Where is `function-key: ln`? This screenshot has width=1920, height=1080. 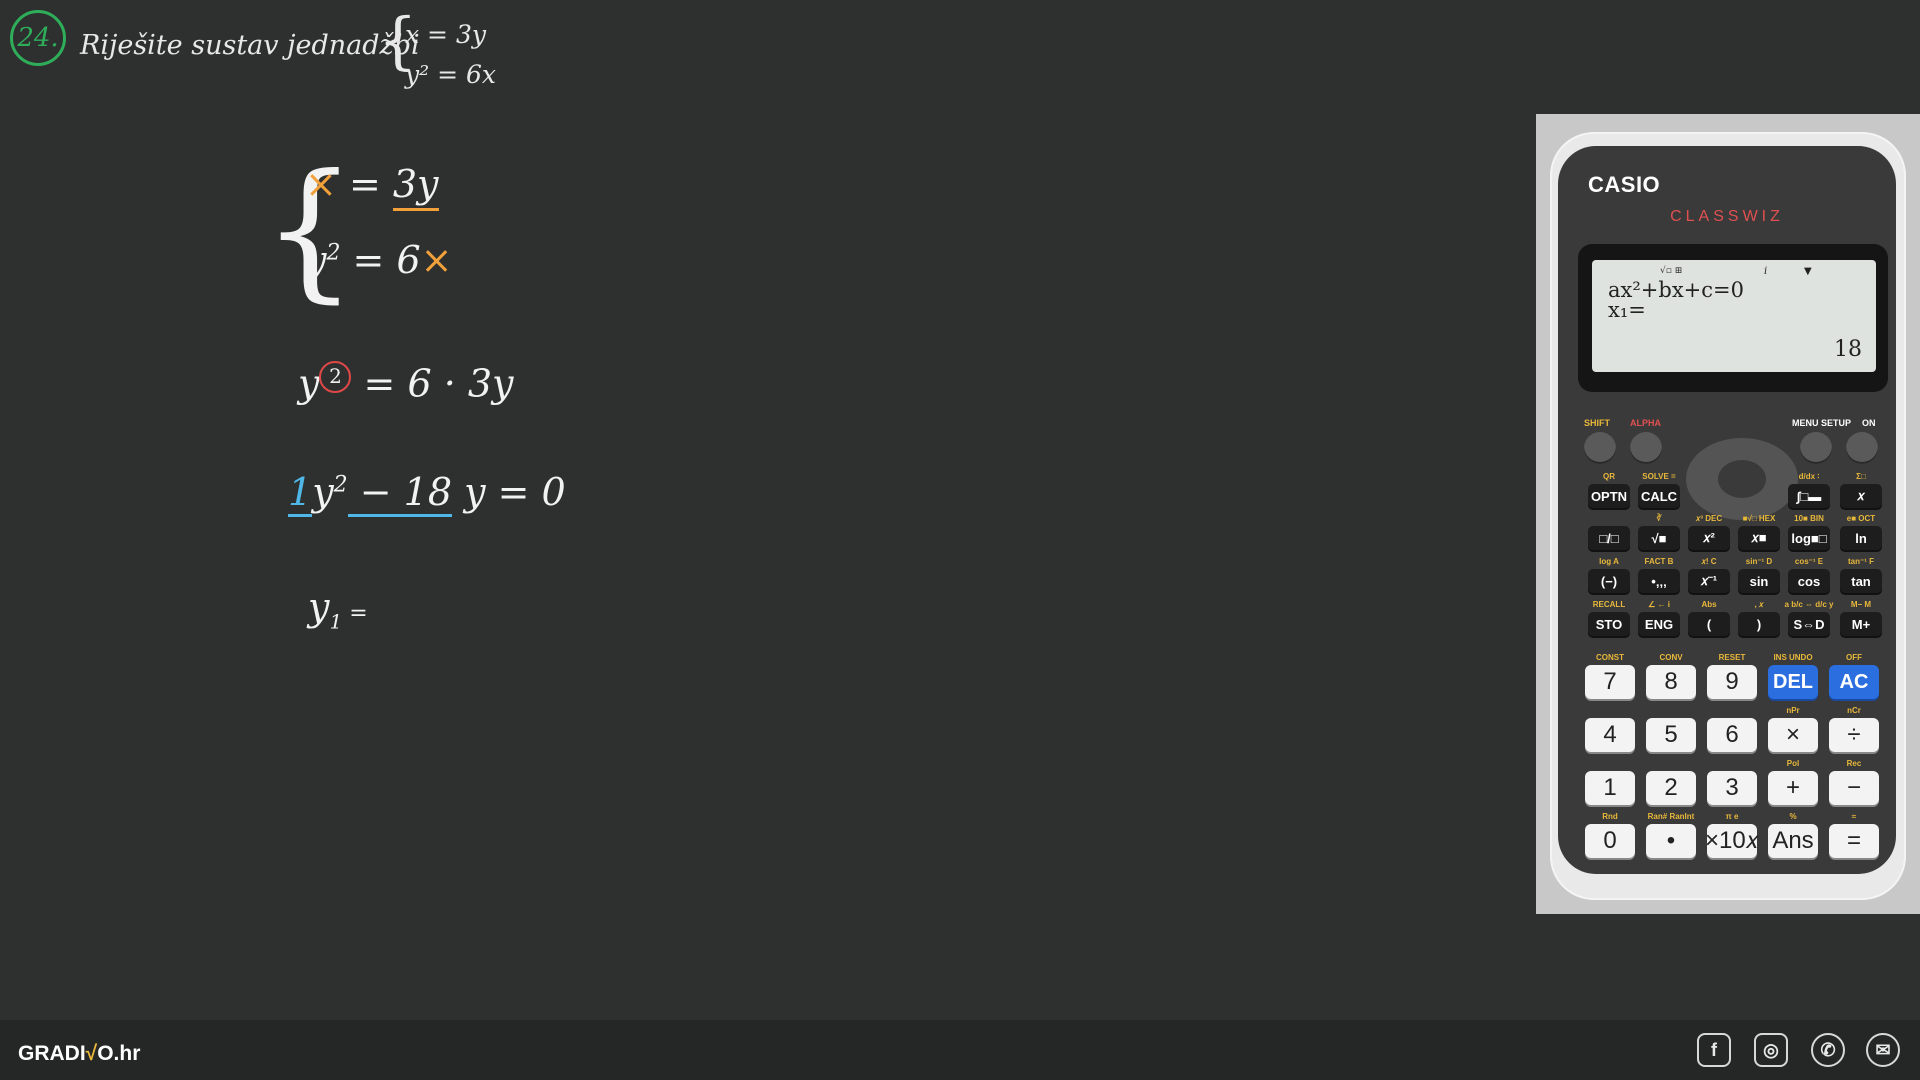 function-key: ln is located at coordinates (1861, 538).